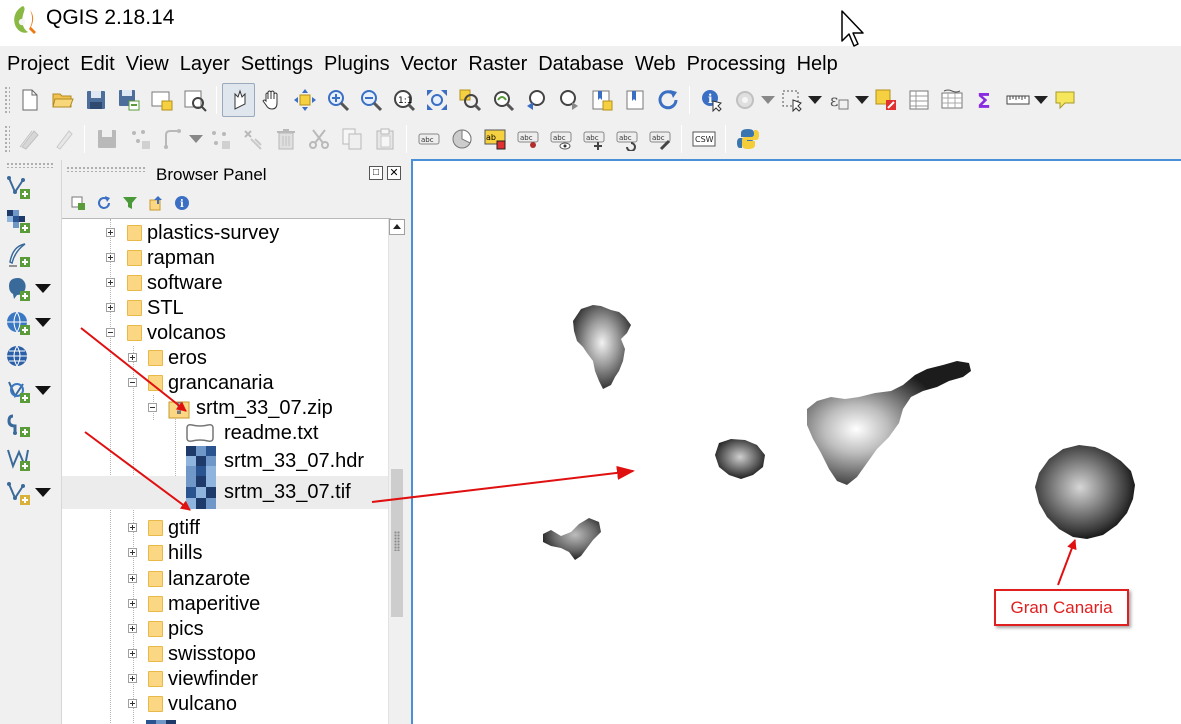 Image resolution: width=1181 pixels, height=724 pixels. Describe the element at coordinates (78, 203) in the screenshot. I see `add-selected-layers-icon` at that location.